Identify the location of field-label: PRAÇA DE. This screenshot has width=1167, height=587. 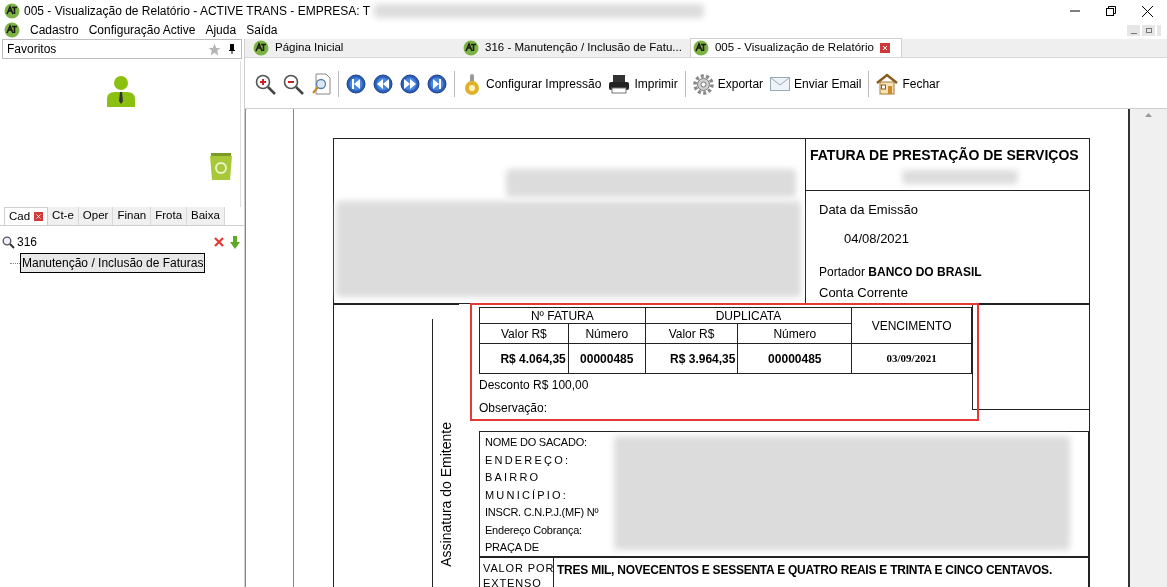
(512, 547).